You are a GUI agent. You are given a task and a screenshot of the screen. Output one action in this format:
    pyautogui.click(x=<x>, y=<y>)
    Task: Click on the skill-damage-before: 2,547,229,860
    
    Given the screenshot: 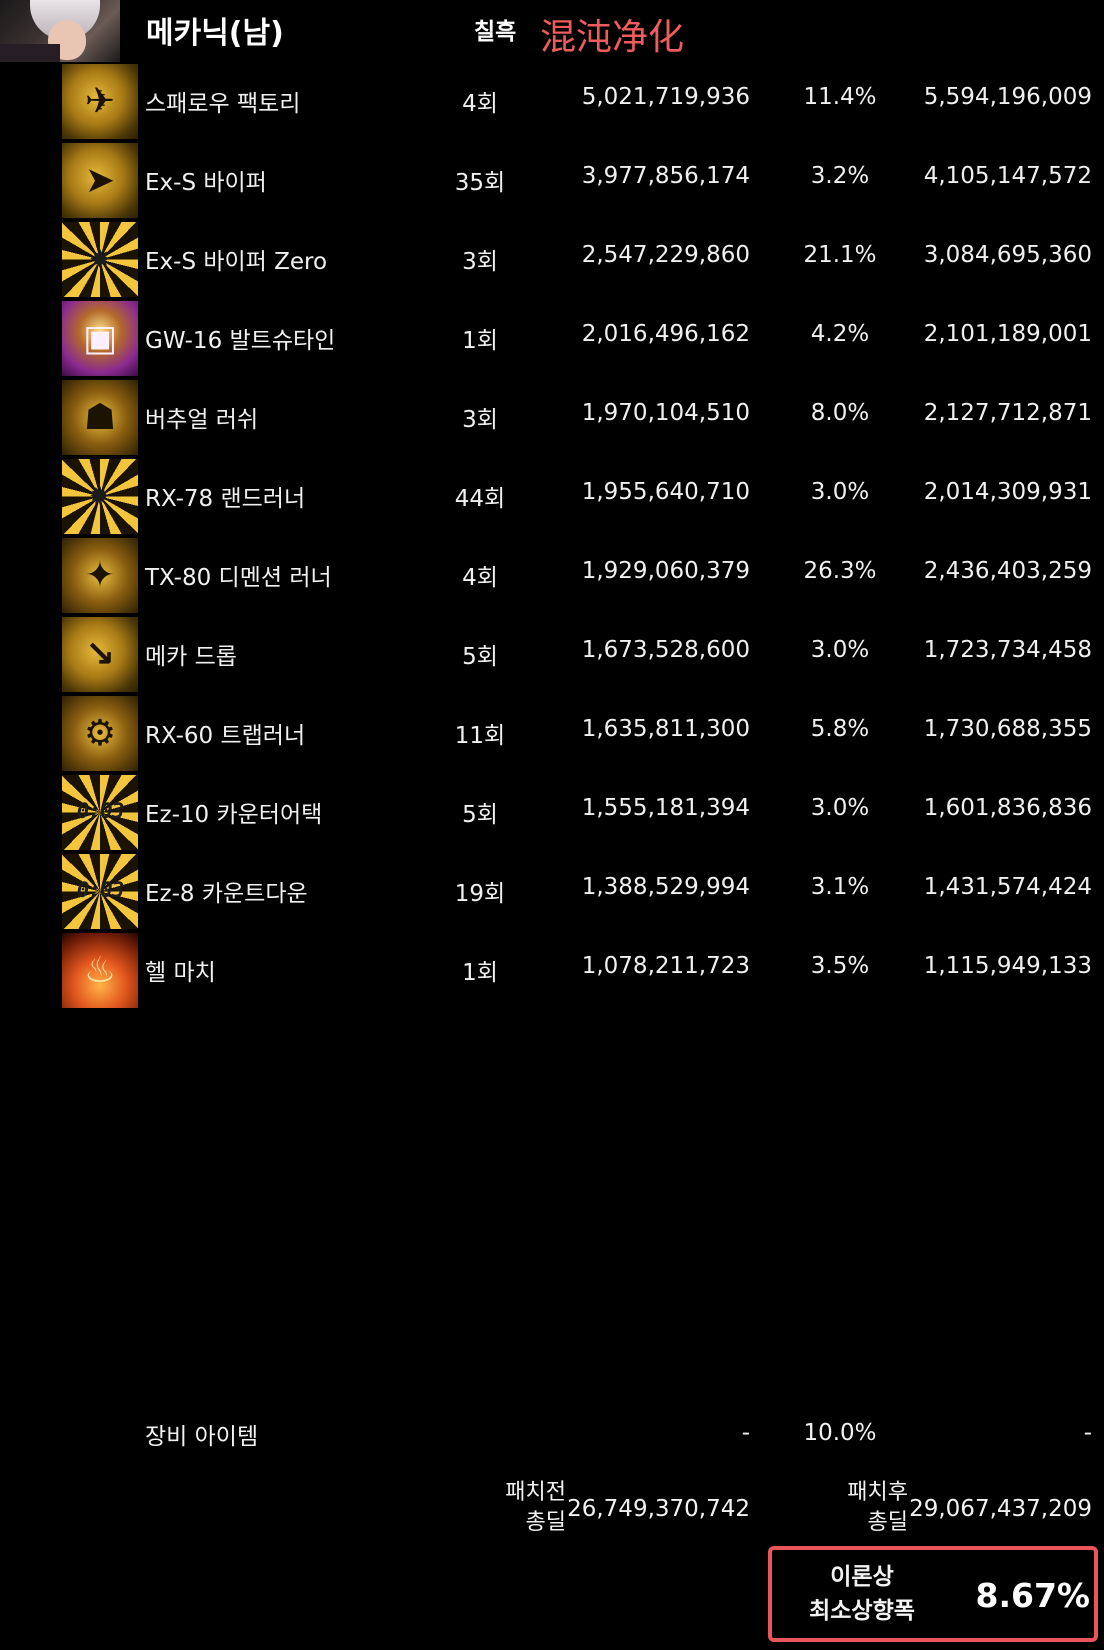 What is the action you would take?
    pyautogui.click(x=665, y=255)
    